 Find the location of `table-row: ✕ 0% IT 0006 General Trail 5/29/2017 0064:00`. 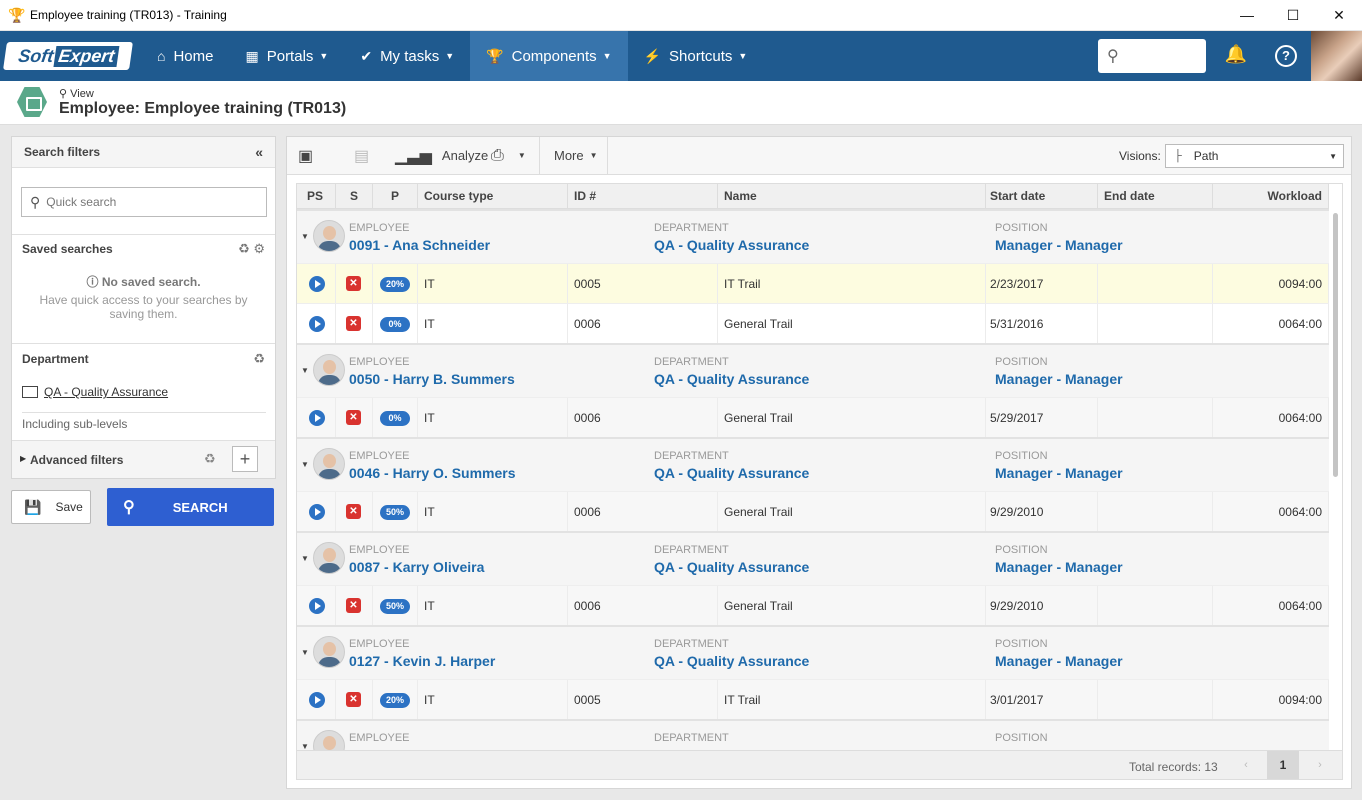

table-row: ✕ 0% IT 0006 General Trail 5/29/2017 0064:00 is located at coordinates (813, 417).